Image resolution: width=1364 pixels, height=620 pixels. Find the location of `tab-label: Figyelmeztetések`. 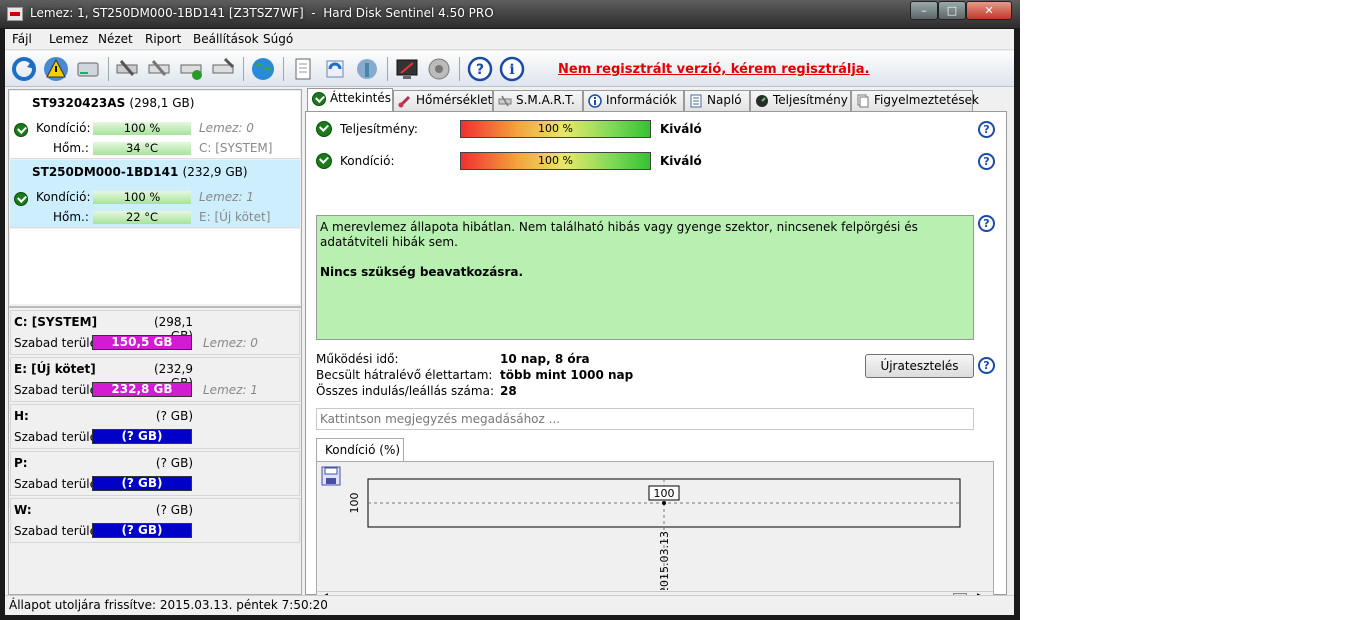

tab-label: Figyelmeztetések is located at coordinates (926, 100).